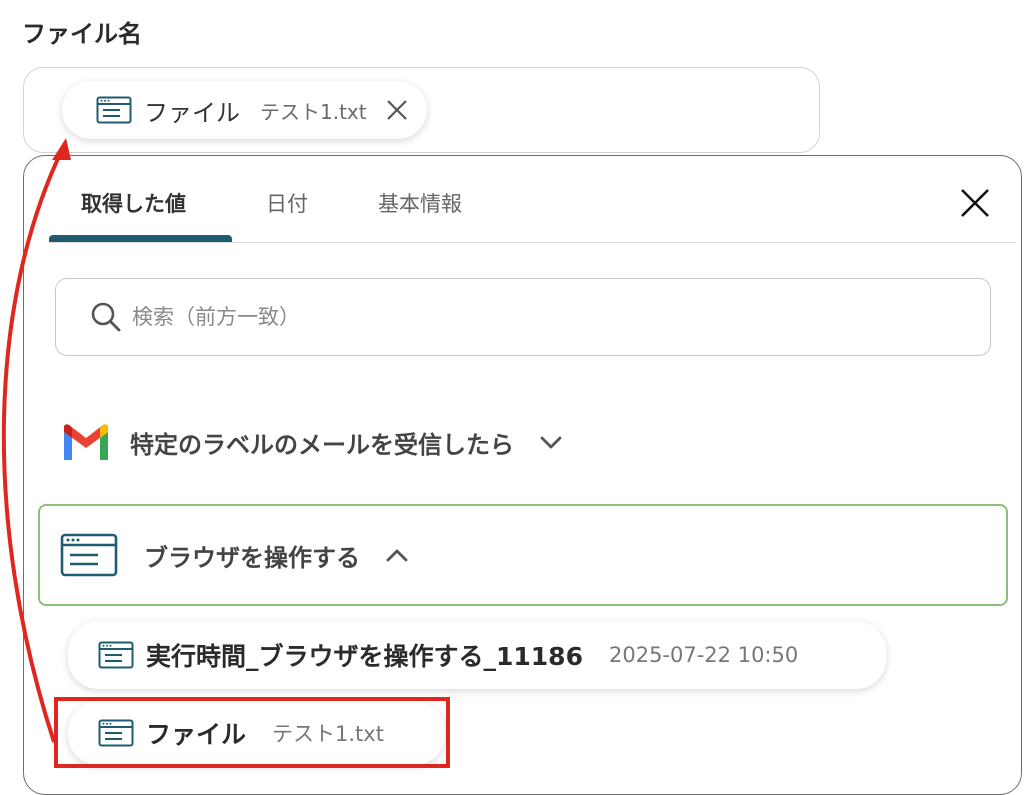 The width and height of the screenshot is (1036, 795). I want to click on variable-item-execution-time: 実行時間_ブラウザを操作する_11186 2025-07-22 10:50, so click(477, 655).